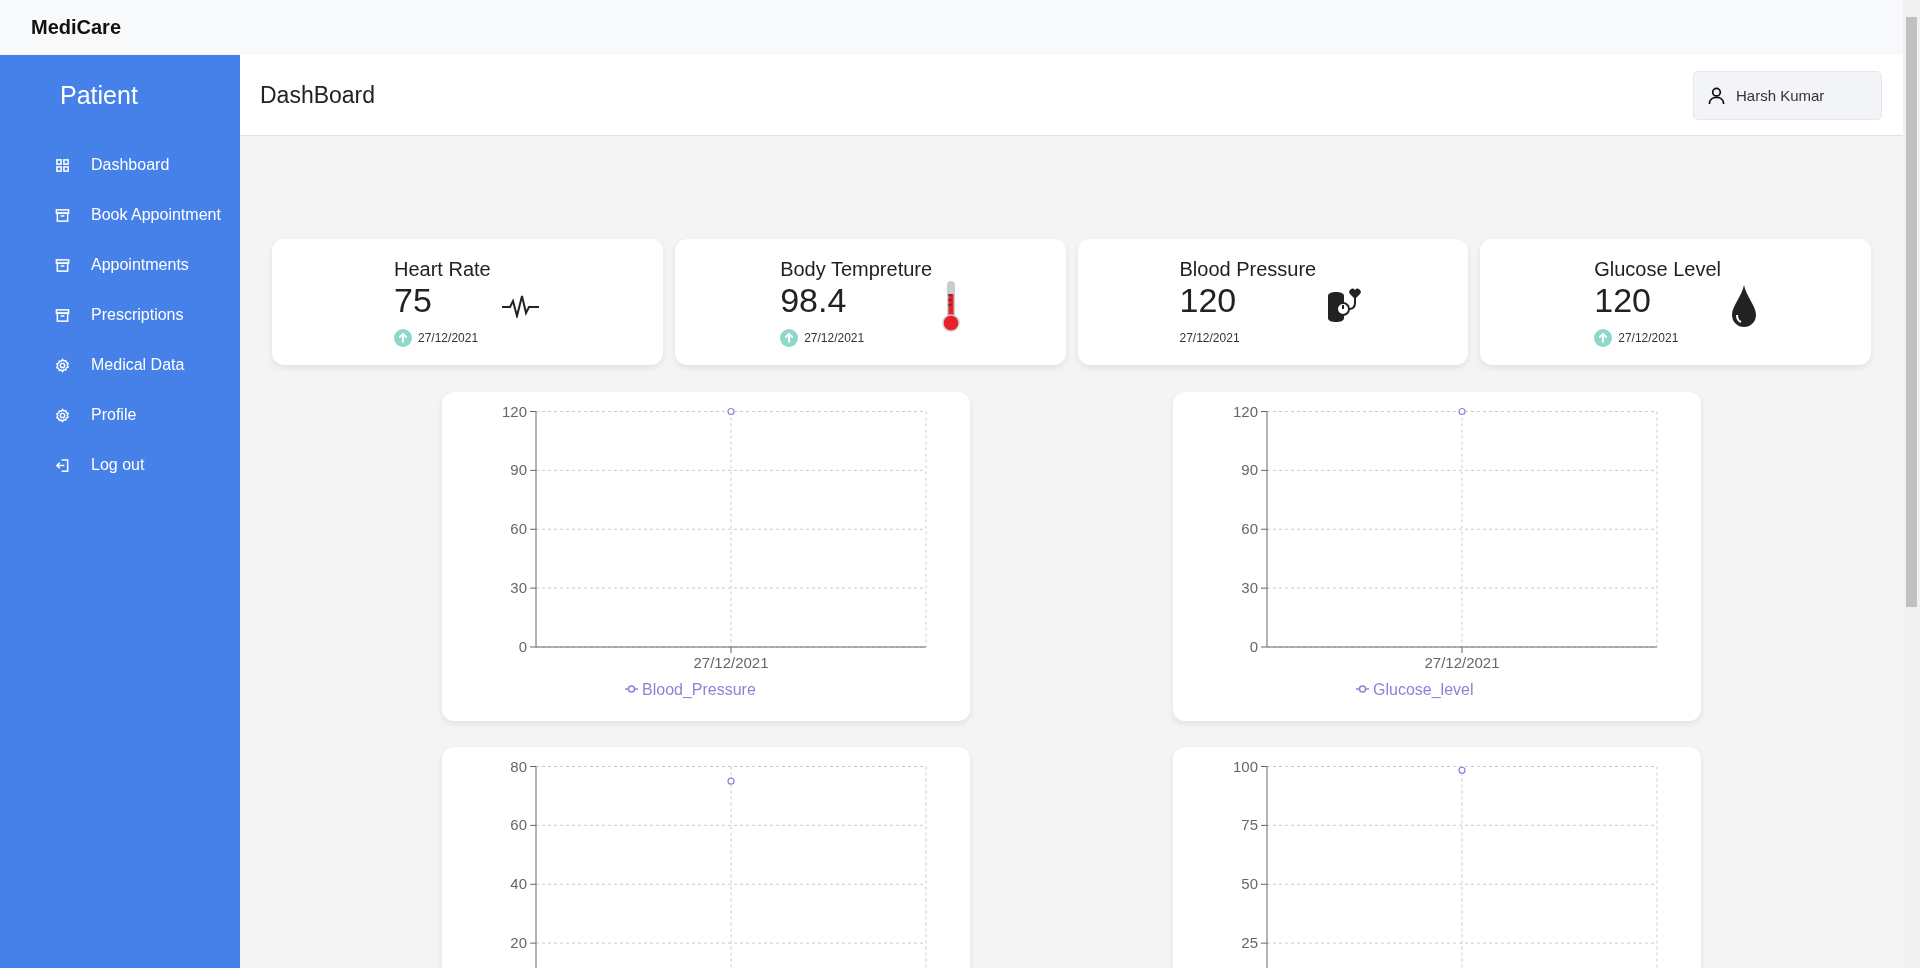  What do you see at coordinates (413, 299) in the screenshot?
I see `metric-value: 75` at bounding box center [413, 299].